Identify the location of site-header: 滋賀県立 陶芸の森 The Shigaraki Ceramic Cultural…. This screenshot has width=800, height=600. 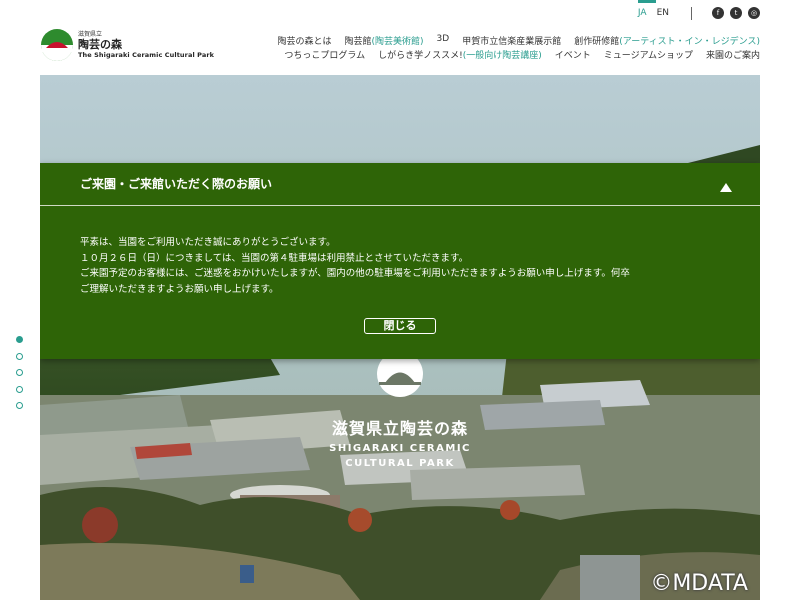
(400, 37).